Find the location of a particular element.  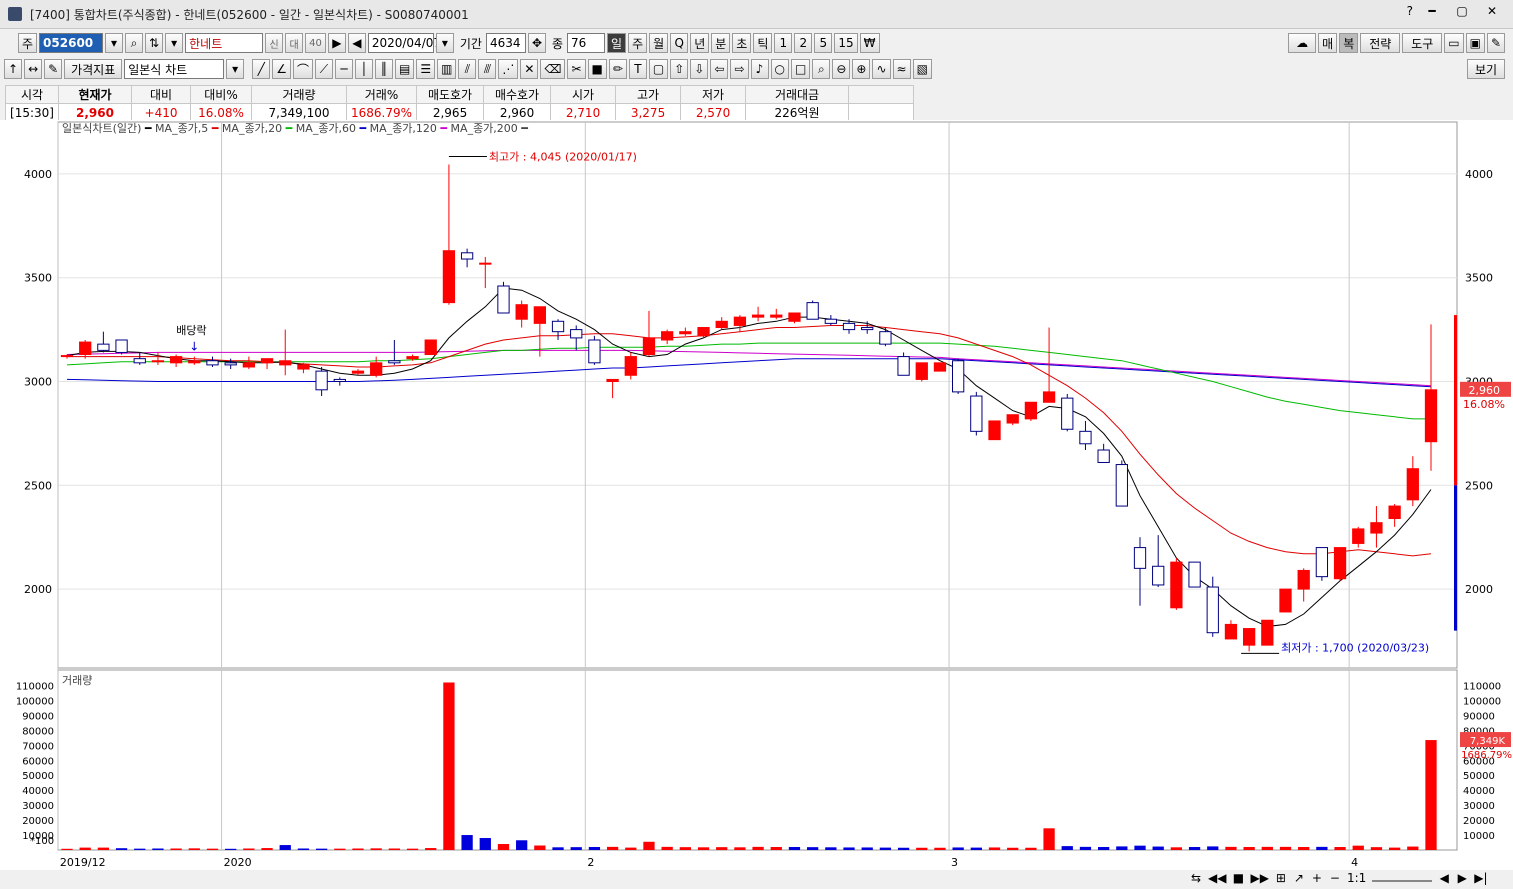

trendline-icon: ╱ is located at coordinates (261, 69).